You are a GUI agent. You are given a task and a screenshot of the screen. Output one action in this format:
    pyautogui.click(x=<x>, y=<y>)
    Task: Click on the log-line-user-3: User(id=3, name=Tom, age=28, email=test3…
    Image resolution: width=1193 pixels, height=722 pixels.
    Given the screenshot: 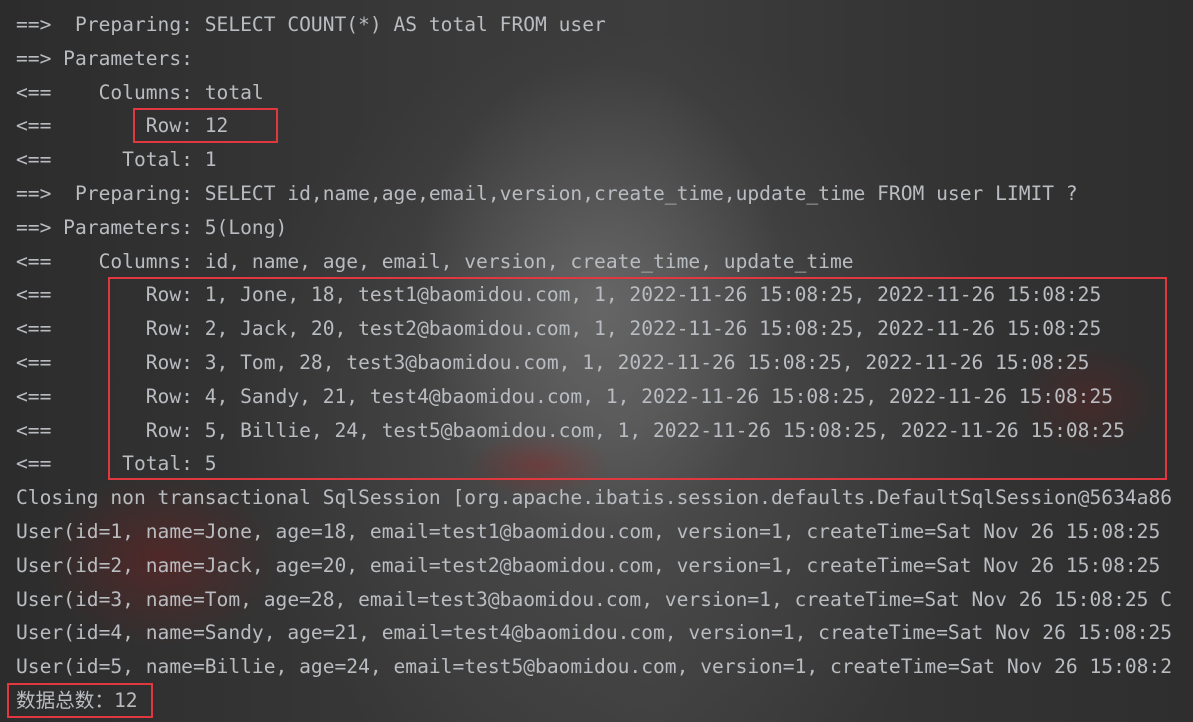 What is the action you would take?
    pyautogui.click(x=594, y=599)
    